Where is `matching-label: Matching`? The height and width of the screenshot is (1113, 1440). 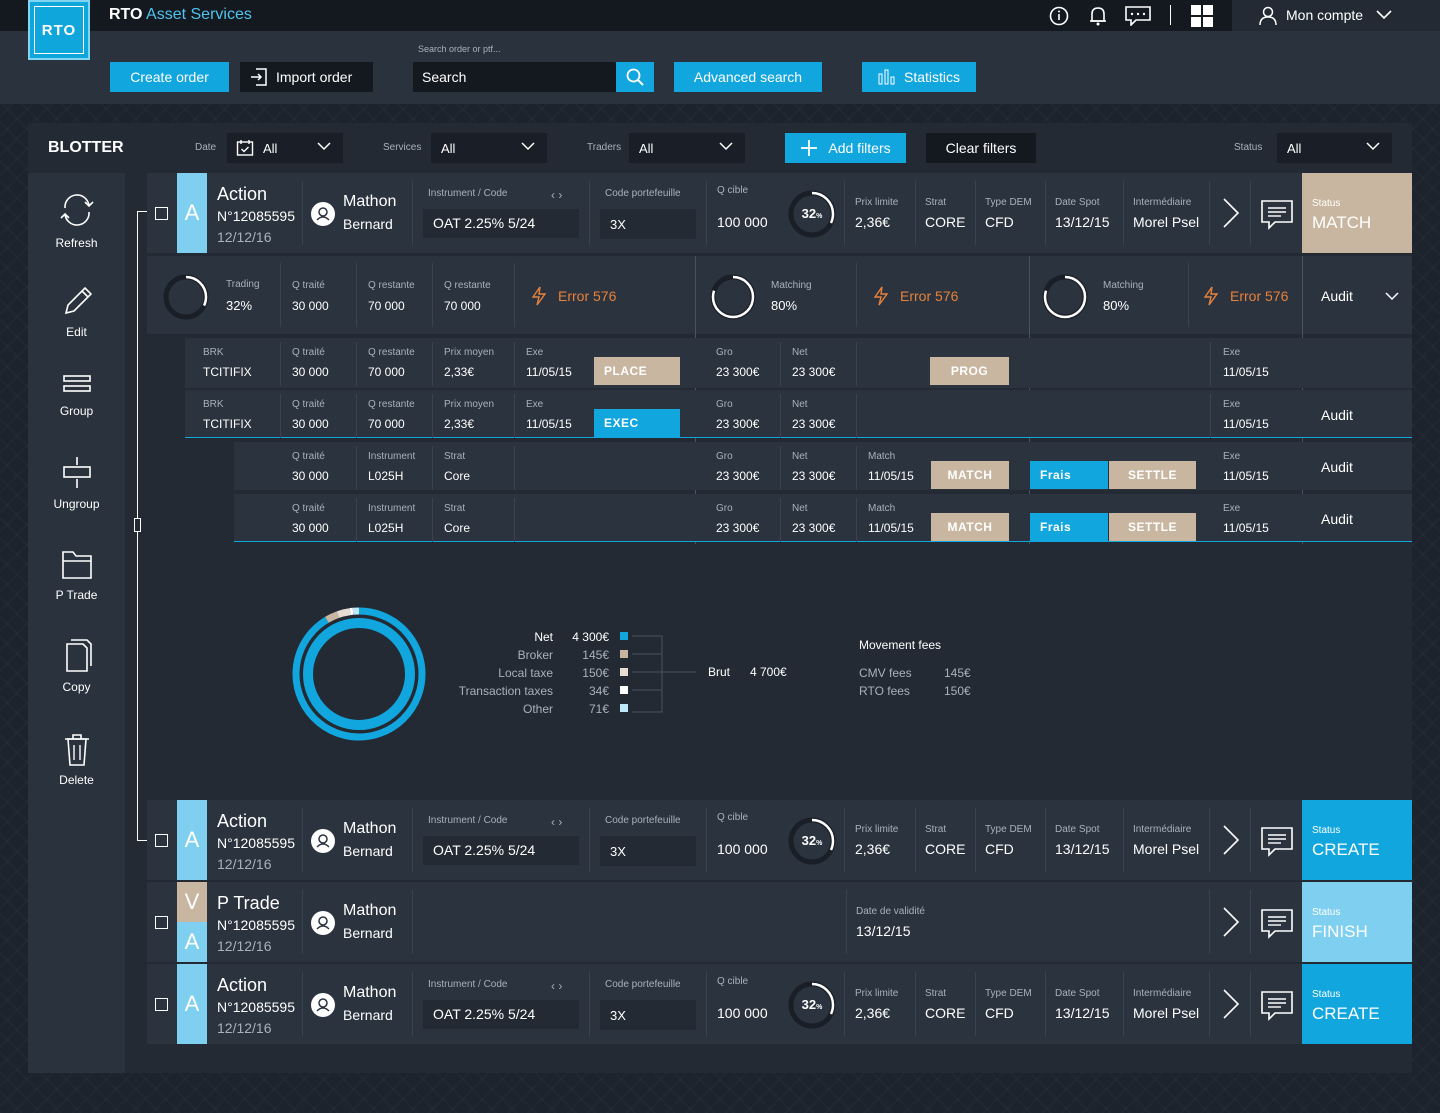
matching-label: Matching is located at coordinates (1123, 285).